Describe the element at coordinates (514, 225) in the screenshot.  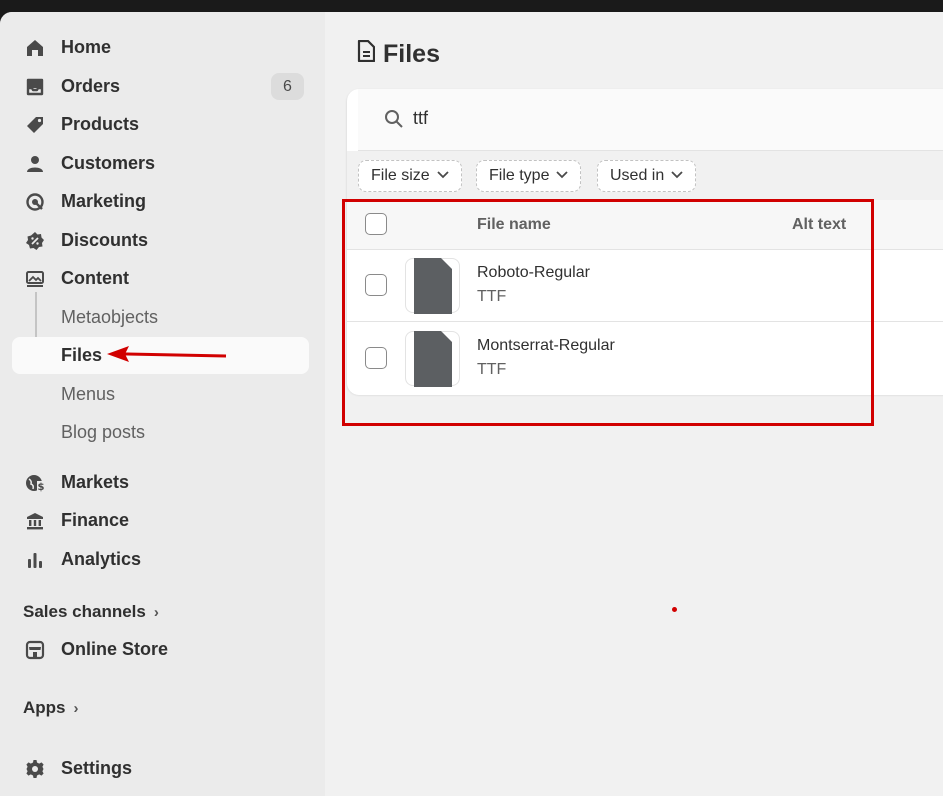
I see `column-header-file-name: File name` at that location.